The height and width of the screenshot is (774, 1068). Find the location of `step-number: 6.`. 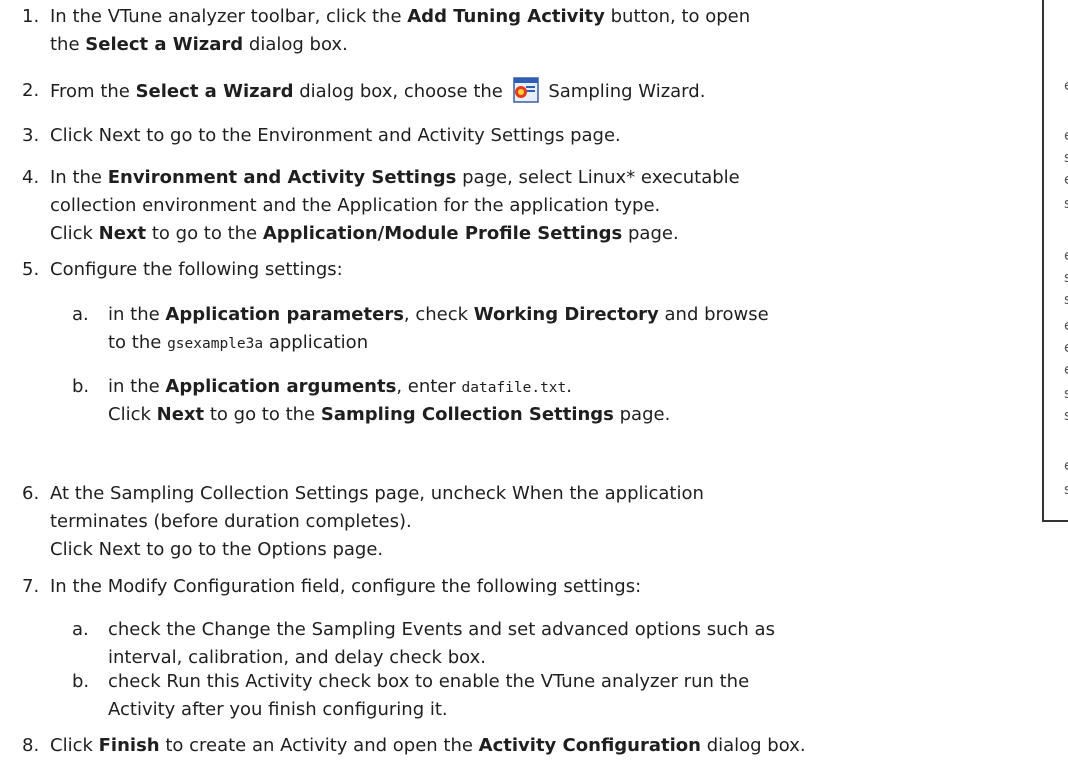

step-number: 6. is located at coordinates (31, 493).